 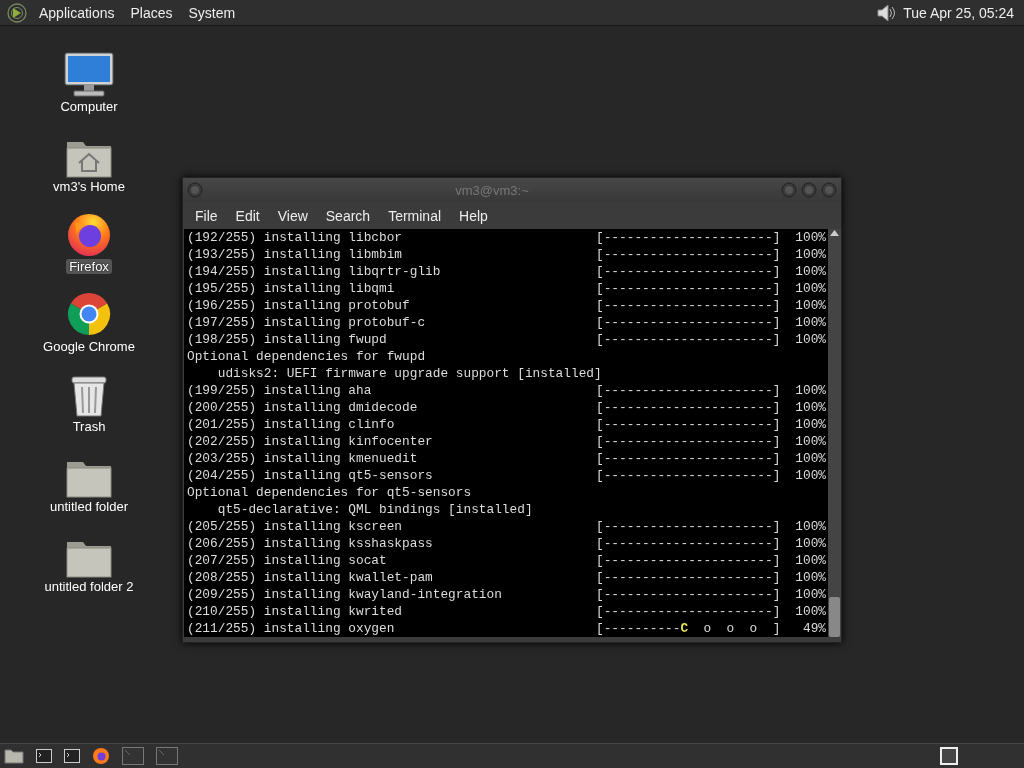 I want to click on terminal-line: (193/255) installing libmbim, so click(x=295, y=254).